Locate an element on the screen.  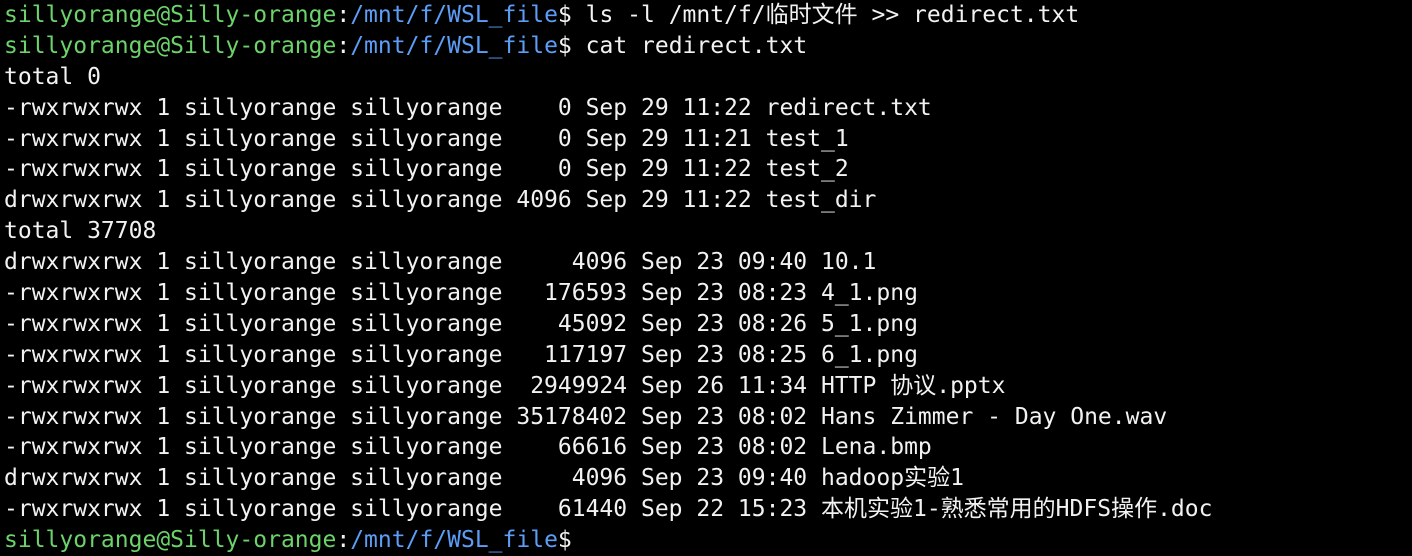
command-text: cat redirect.txt is located at coordinates (689, 45).